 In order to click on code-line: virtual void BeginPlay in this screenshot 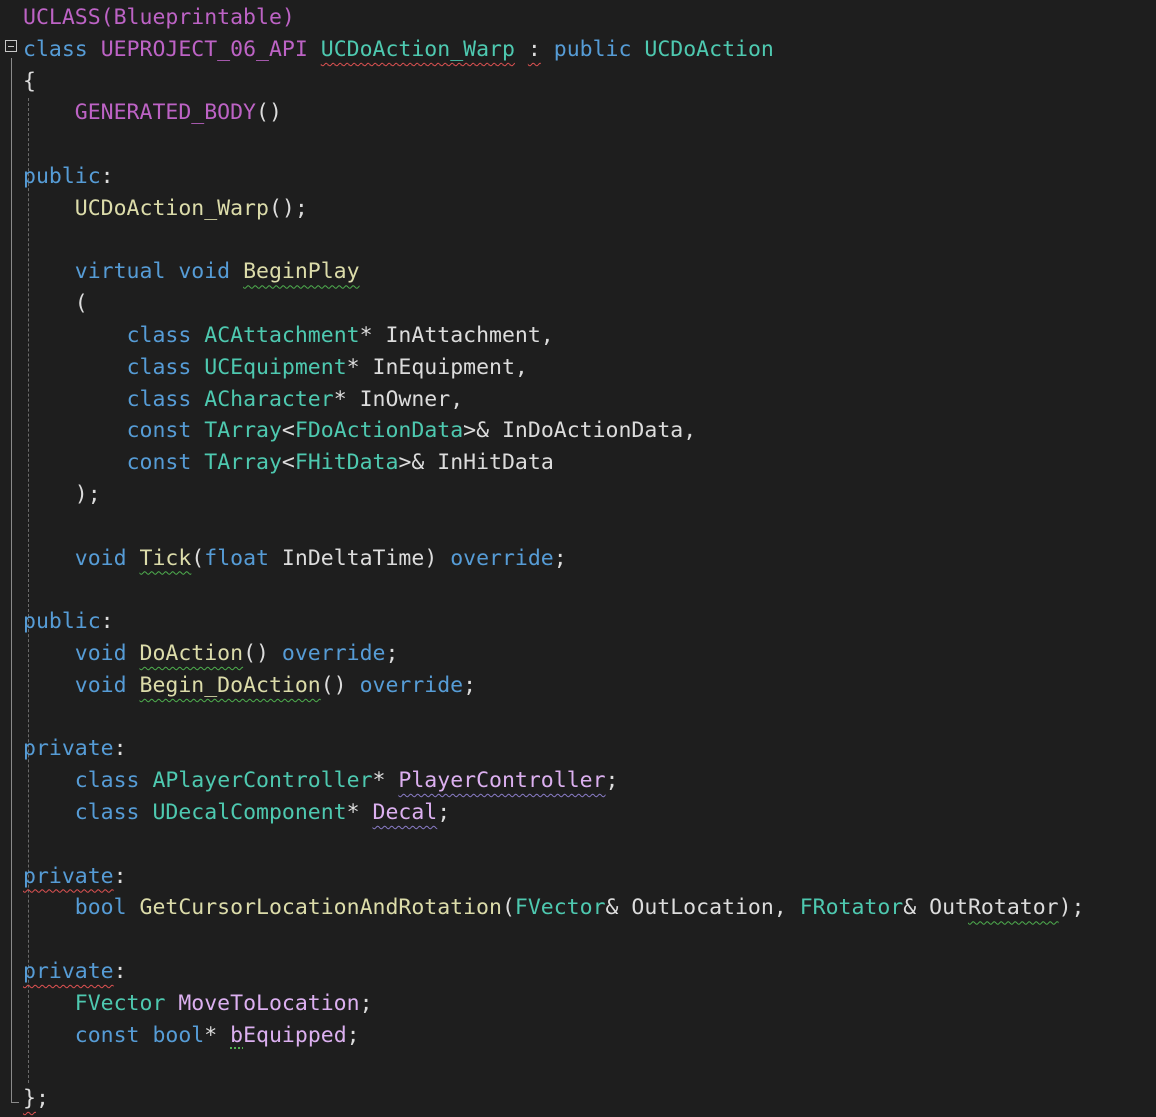, I will do `click(191, 272)`.